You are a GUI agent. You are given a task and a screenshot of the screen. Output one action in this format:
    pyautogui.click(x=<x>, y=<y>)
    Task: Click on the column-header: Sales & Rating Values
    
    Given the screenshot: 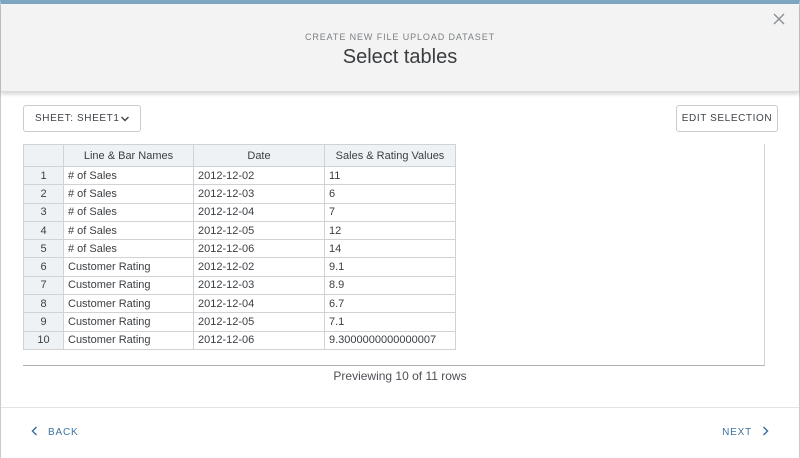 What is the action you would take?
    pyautogui.click(x=390, y=155)
    